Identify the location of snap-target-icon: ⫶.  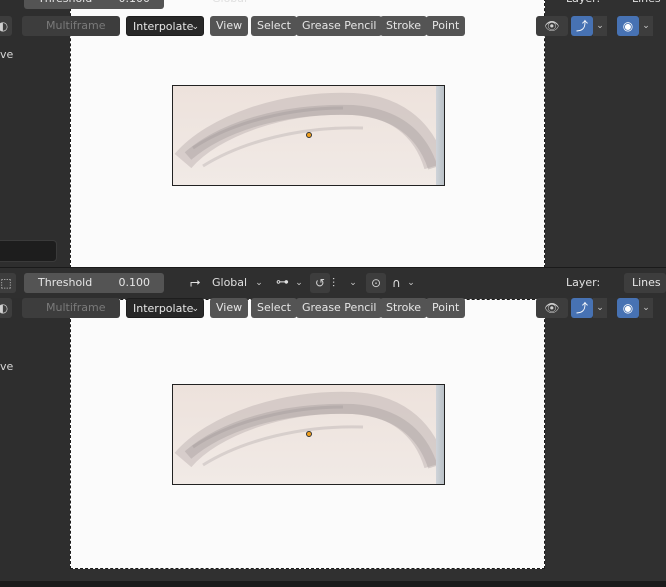
(333, 283).